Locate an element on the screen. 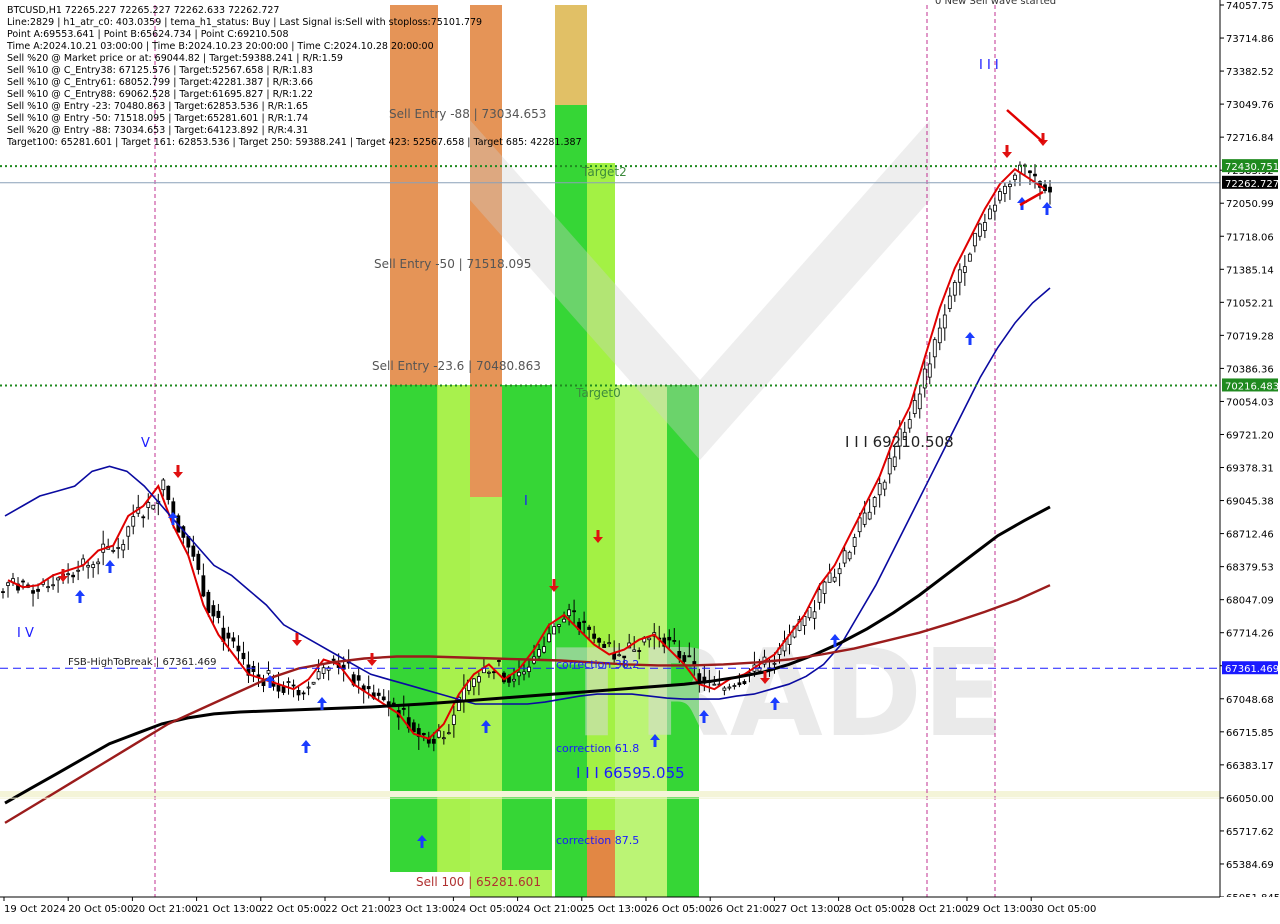 This screenshot has width=1280, height=924. x-tick-label: 19 Oct 2024 is located at coordinates (35, 909).